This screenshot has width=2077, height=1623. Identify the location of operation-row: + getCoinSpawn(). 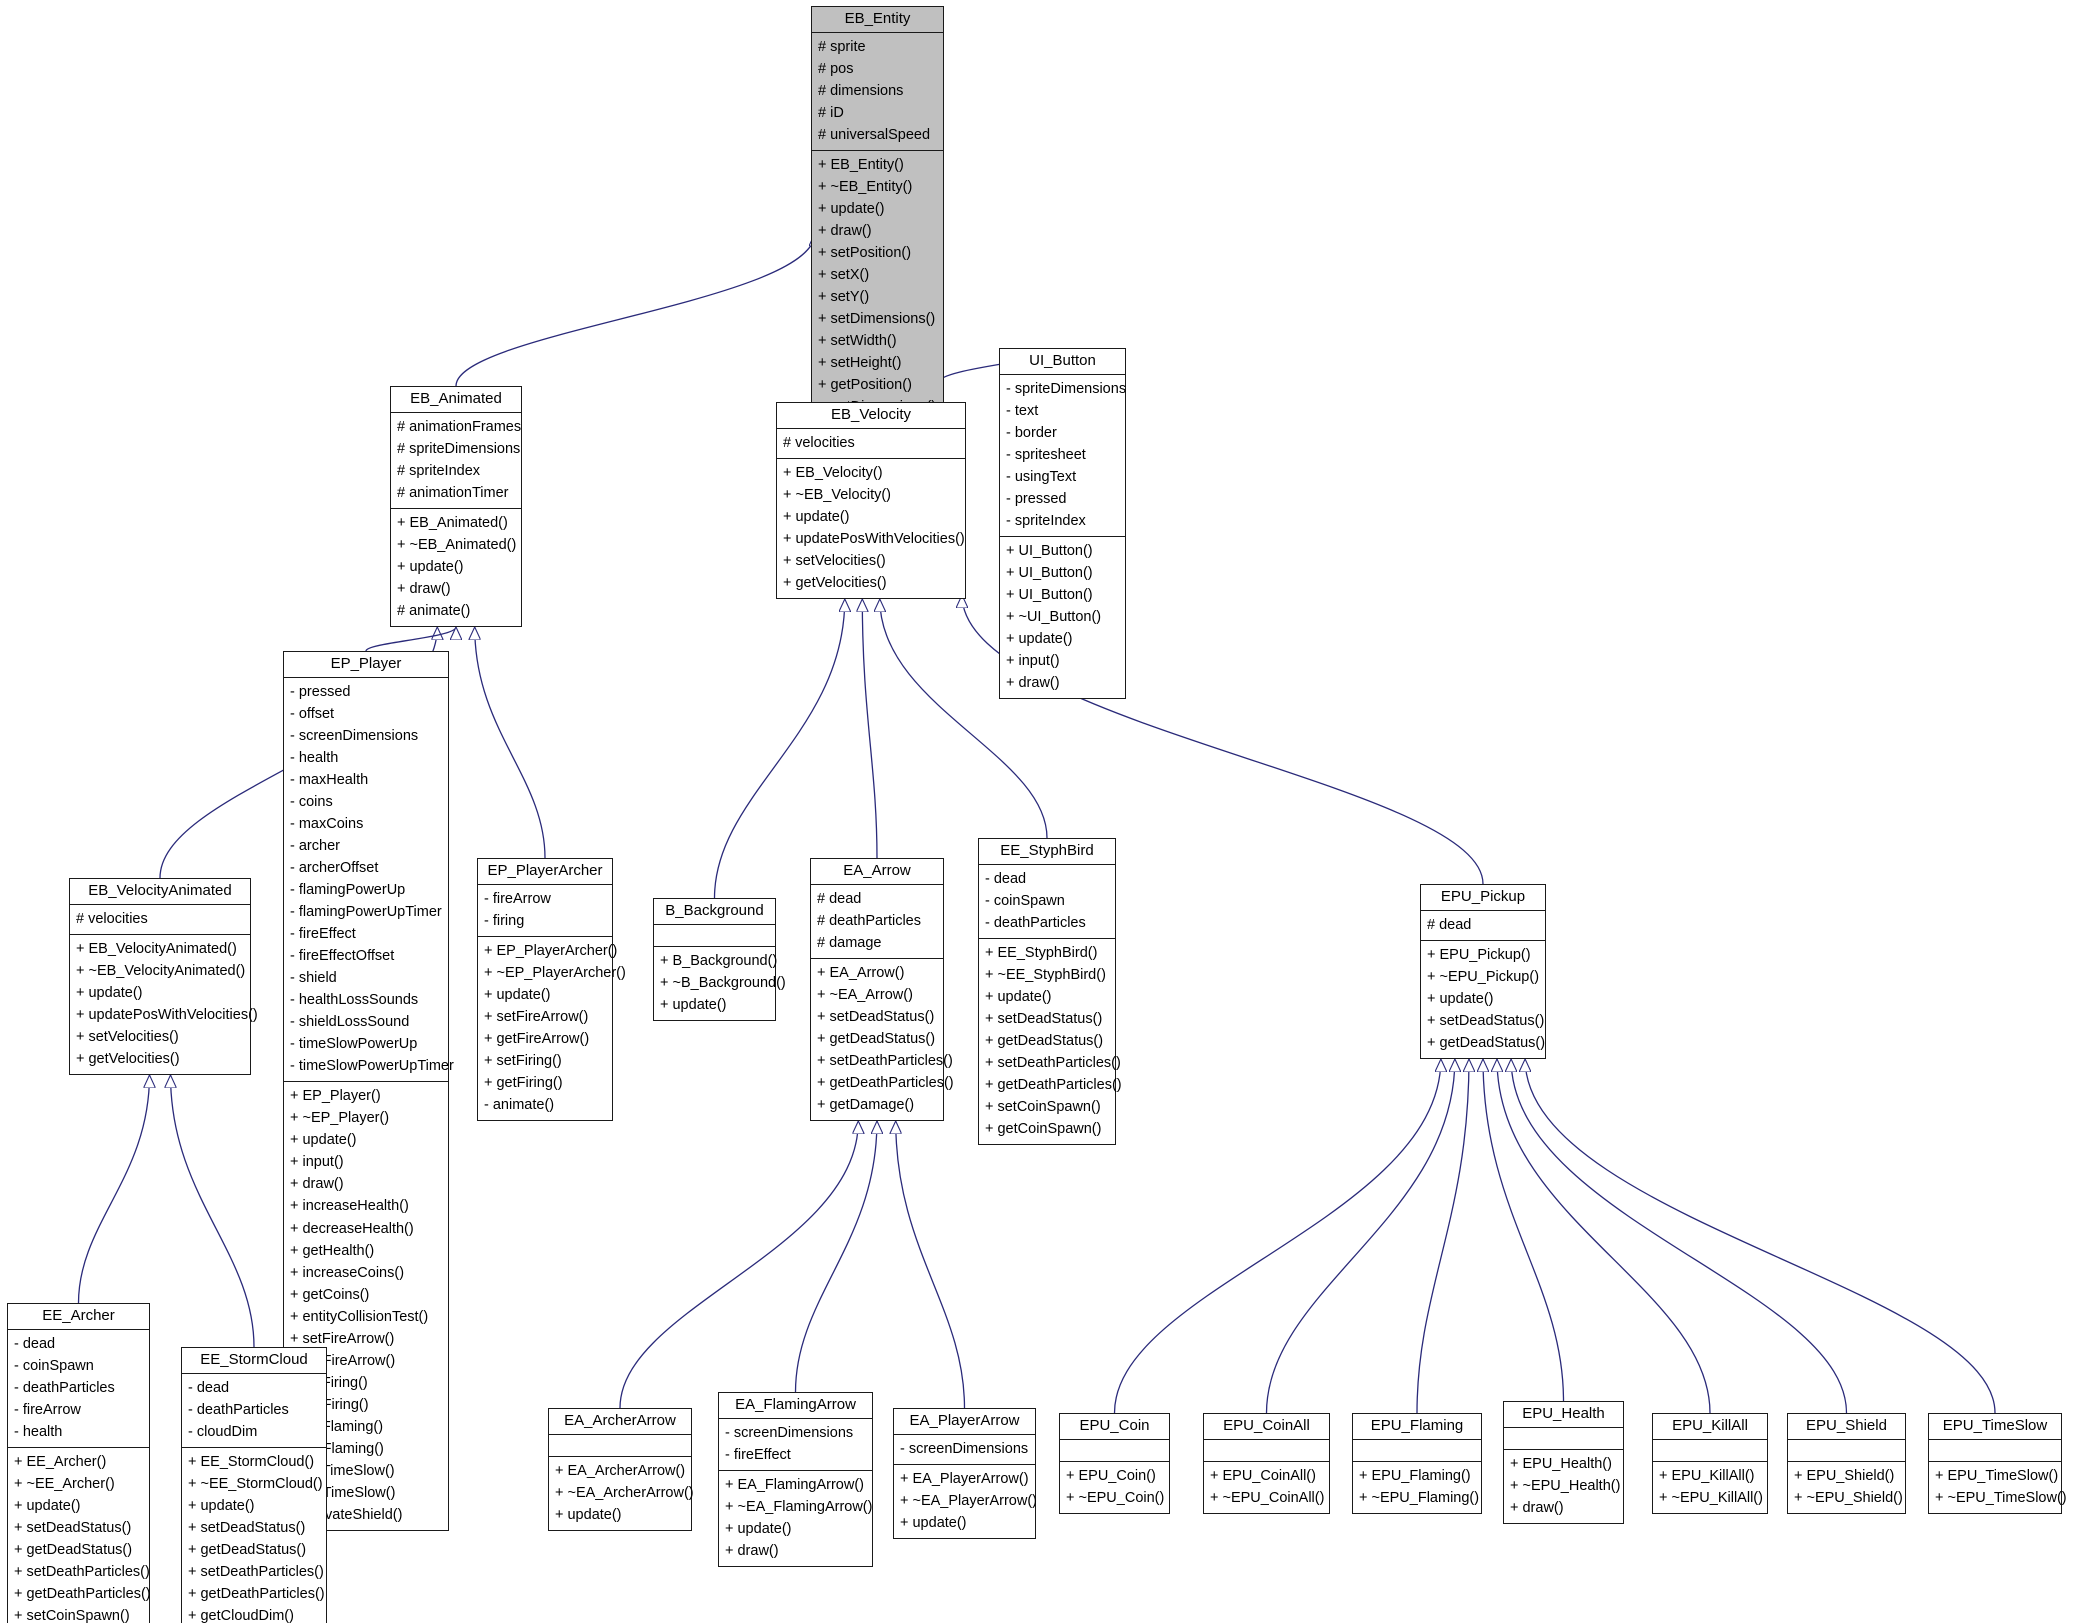
(1043, 1129).